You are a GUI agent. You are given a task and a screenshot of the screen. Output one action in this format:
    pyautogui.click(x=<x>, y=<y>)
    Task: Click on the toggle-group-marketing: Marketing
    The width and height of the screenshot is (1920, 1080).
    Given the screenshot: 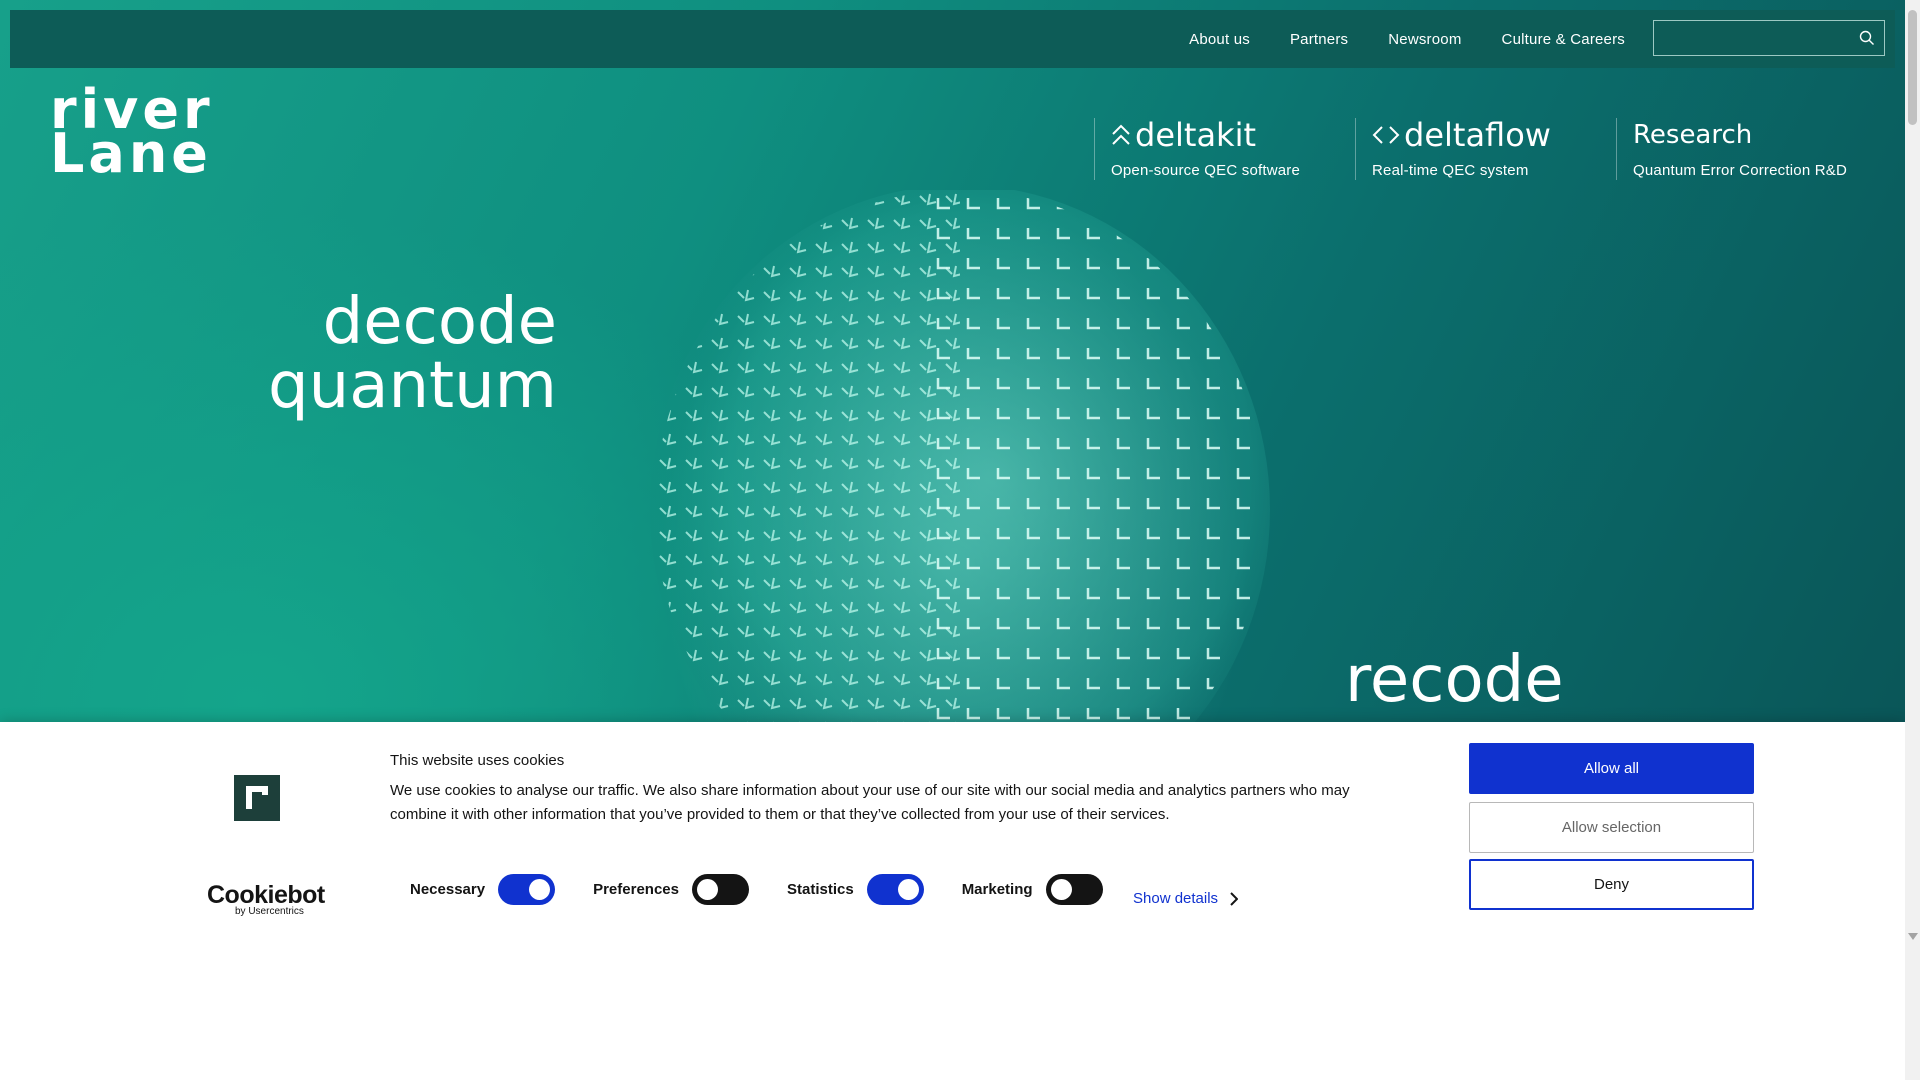 What is the action you would take?
    pyautogui.click(x=1032, y=889)
    